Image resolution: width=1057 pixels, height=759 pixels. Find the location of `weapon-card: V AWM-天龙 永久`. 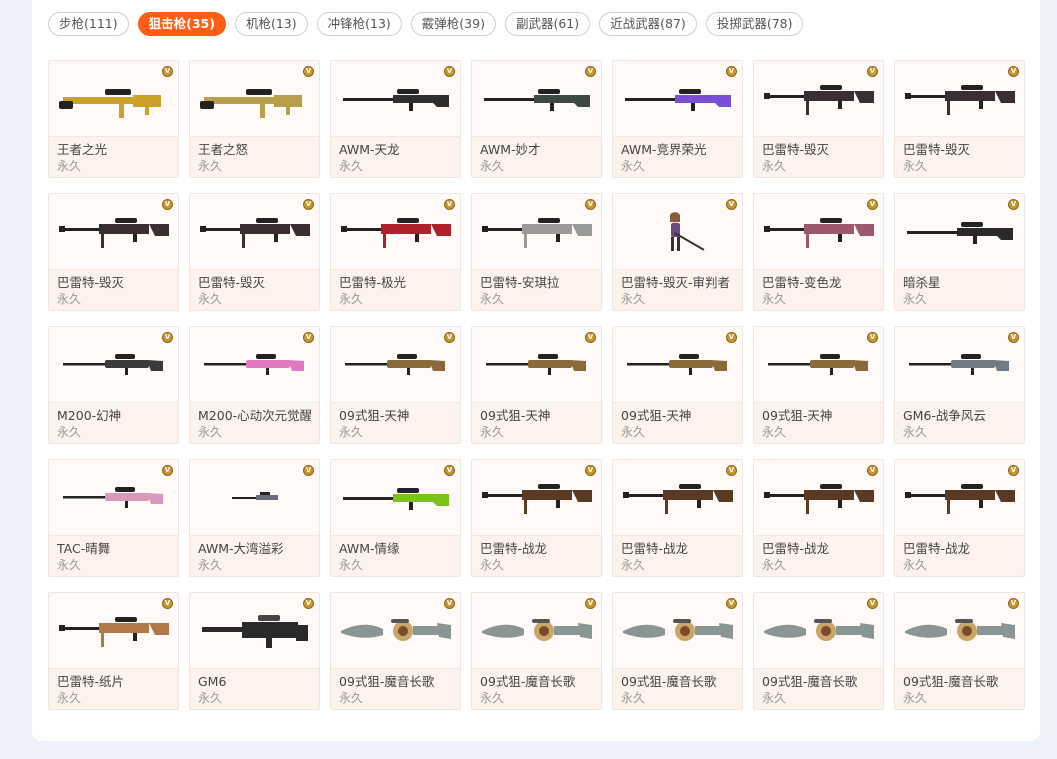

weapon-card: V AWM-天龙 永久 is located at coordinates (395, 119).